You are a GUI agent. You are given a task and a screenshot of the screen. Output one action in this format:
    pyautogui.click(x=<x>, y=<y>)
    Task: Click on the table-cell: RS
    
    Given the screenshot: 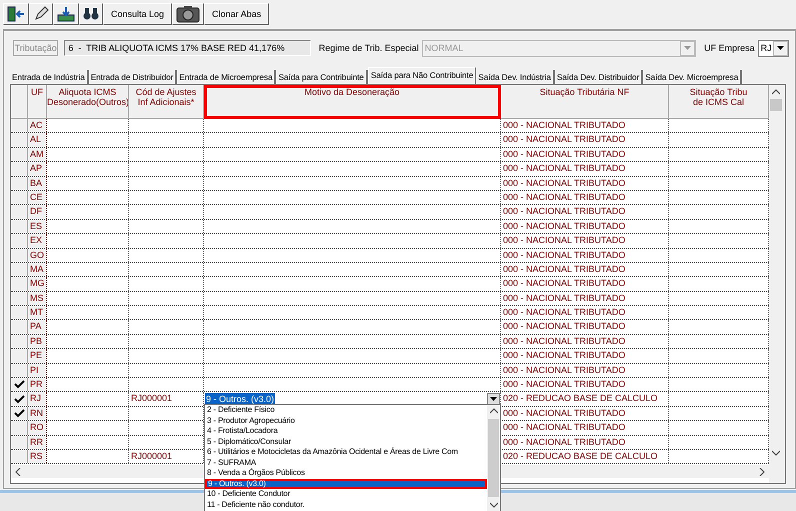 What is the action you would take?
    pyautogui.click(x=37, y=457)
    